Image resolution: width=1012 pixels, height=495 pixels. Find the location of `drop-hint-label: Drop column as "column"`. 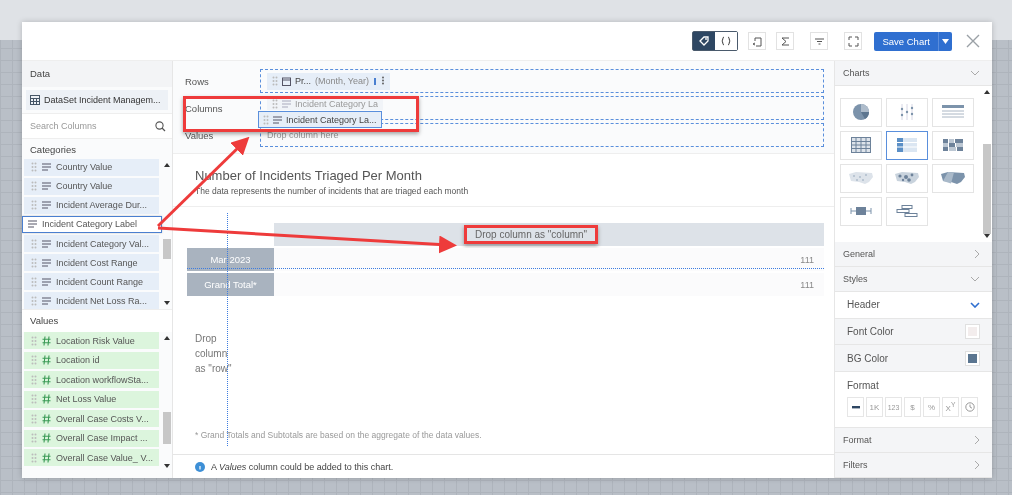

drop-hint-label: Drop column as "column" is located at coordinates (531, 234).